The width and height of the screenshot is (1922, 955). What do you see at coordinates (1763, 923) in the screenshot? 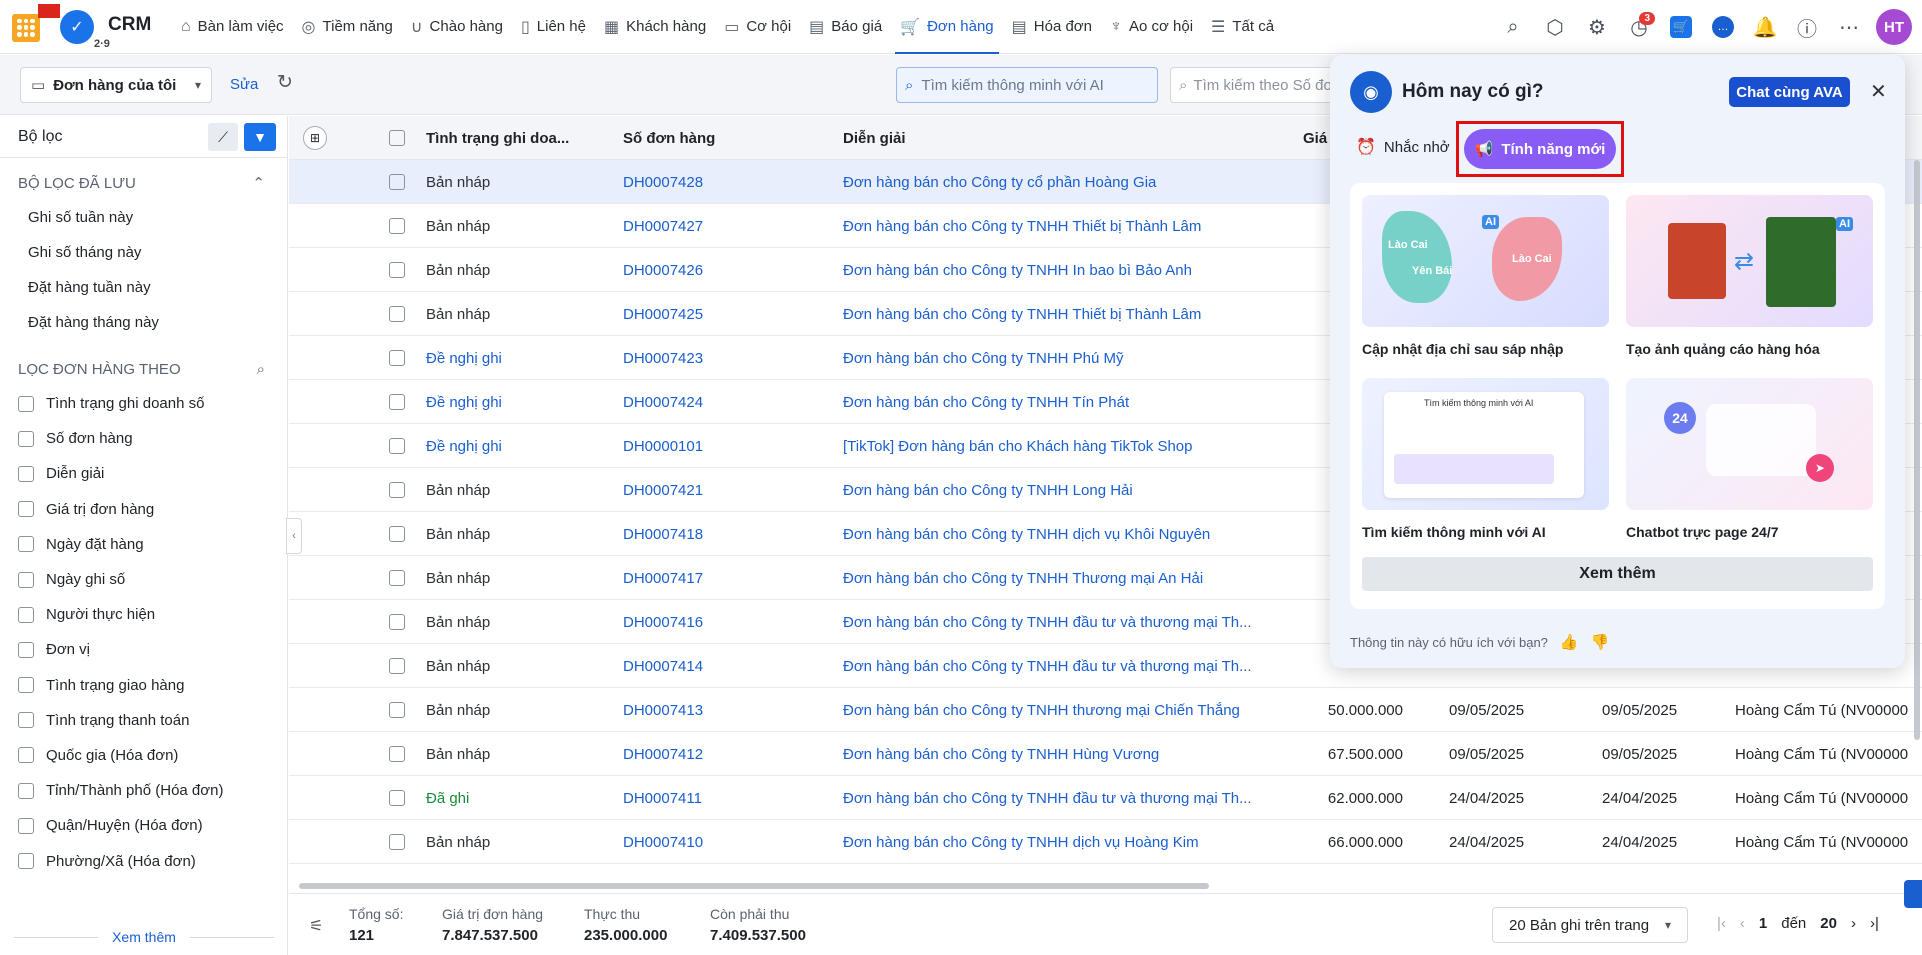
I see `current-page: 1` at bounding box center [1763, 923].